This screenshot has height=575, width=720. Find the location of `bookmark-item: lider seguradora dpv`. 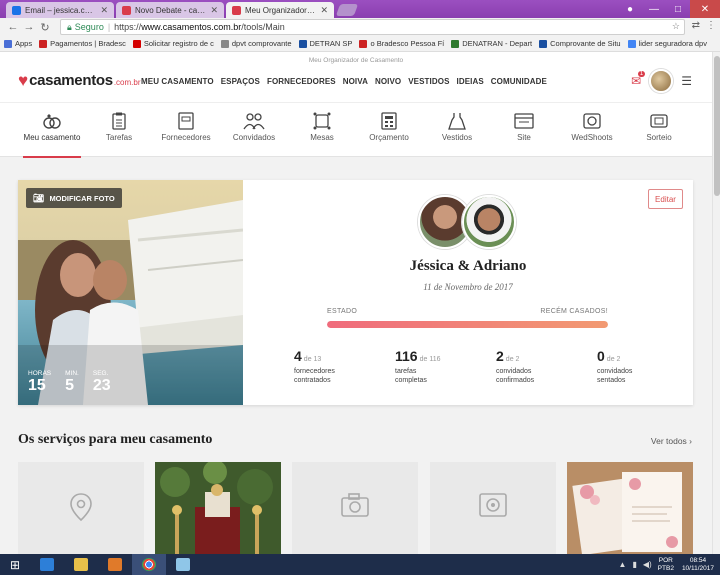

bookmark-item: lider seguradora dpv is located at coordinates (667, 43).